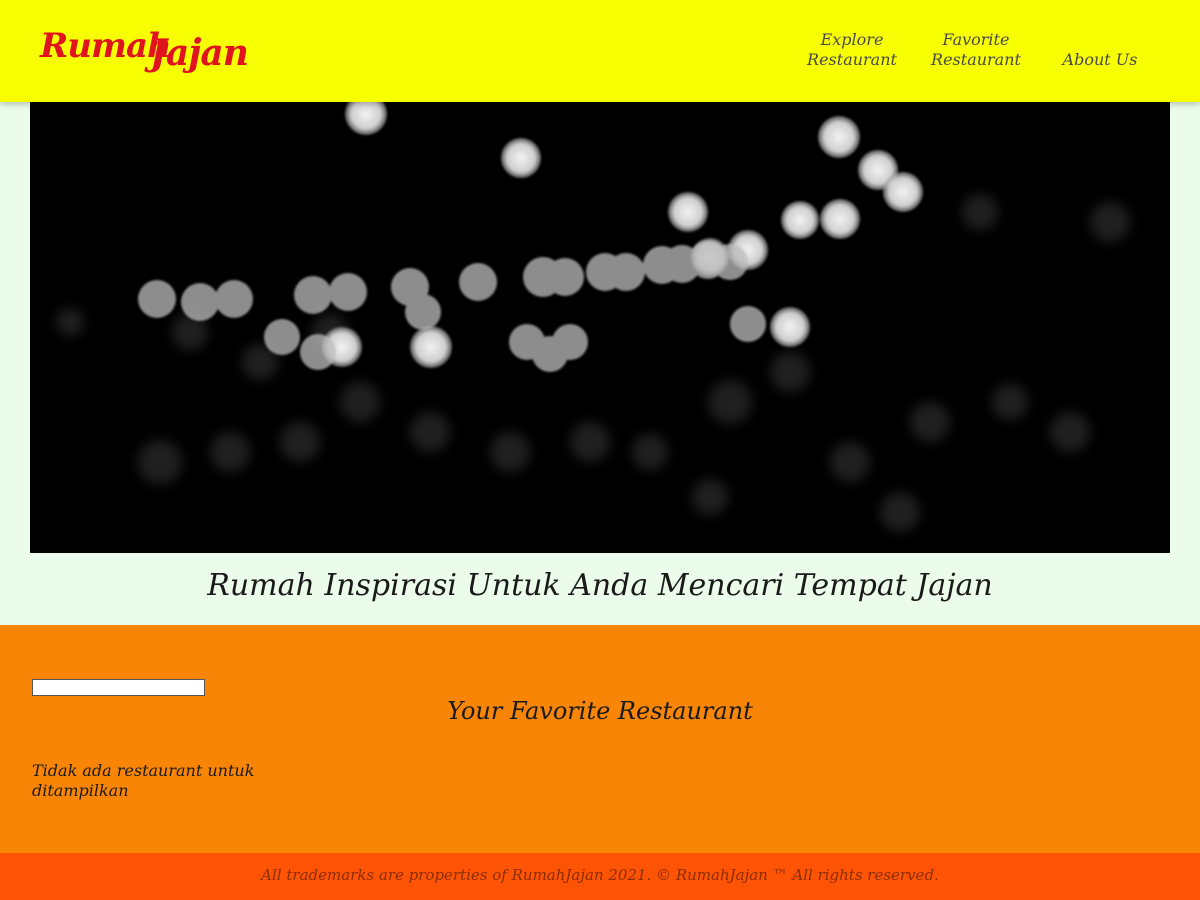  Describe the element at coordinates (976, 39) in the screenshot. I see `nav-favorite-line1: Favorite` at that location.